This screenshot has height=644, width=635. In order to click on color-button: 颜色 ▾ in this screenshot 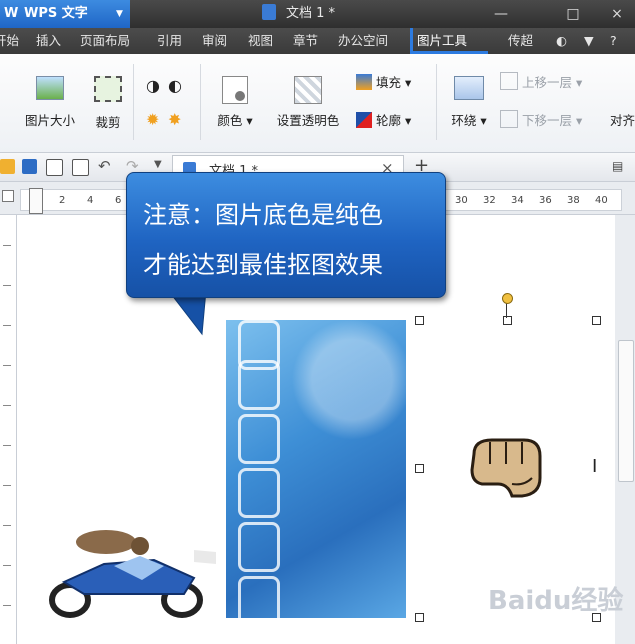, I will do `click(235, 102)`.